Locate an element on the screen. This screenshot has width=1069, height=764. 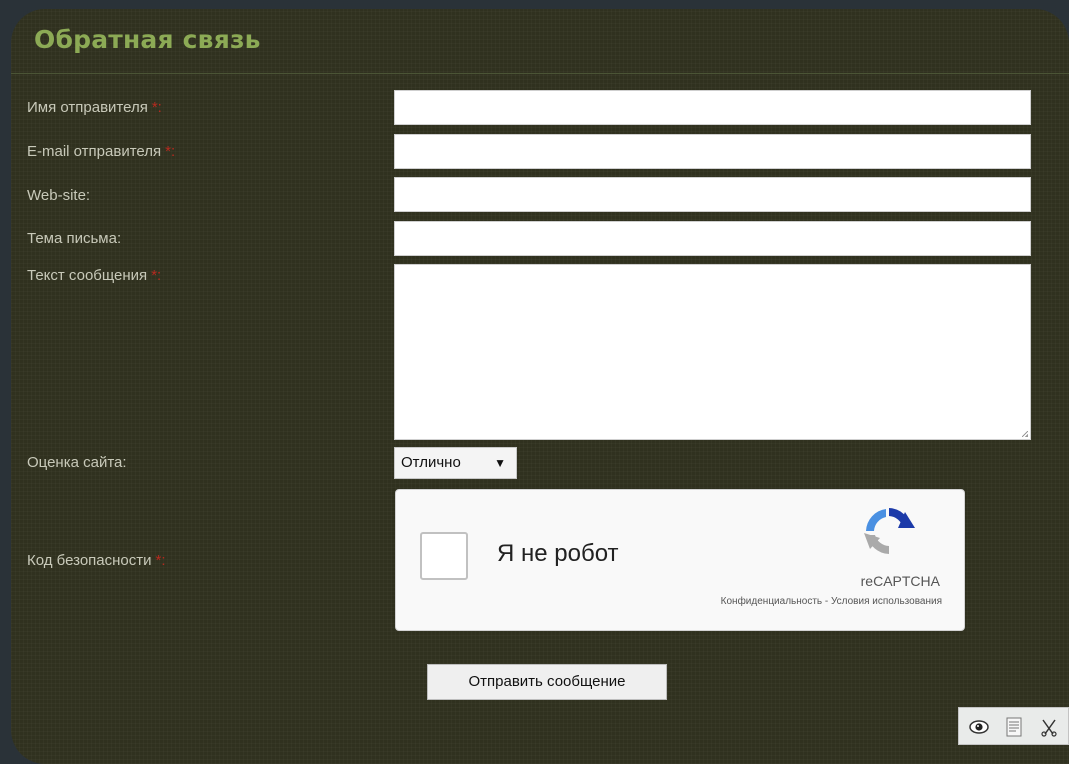
recaptcha-checkbox-label: Я не робот is located at coordinates (558, 553).